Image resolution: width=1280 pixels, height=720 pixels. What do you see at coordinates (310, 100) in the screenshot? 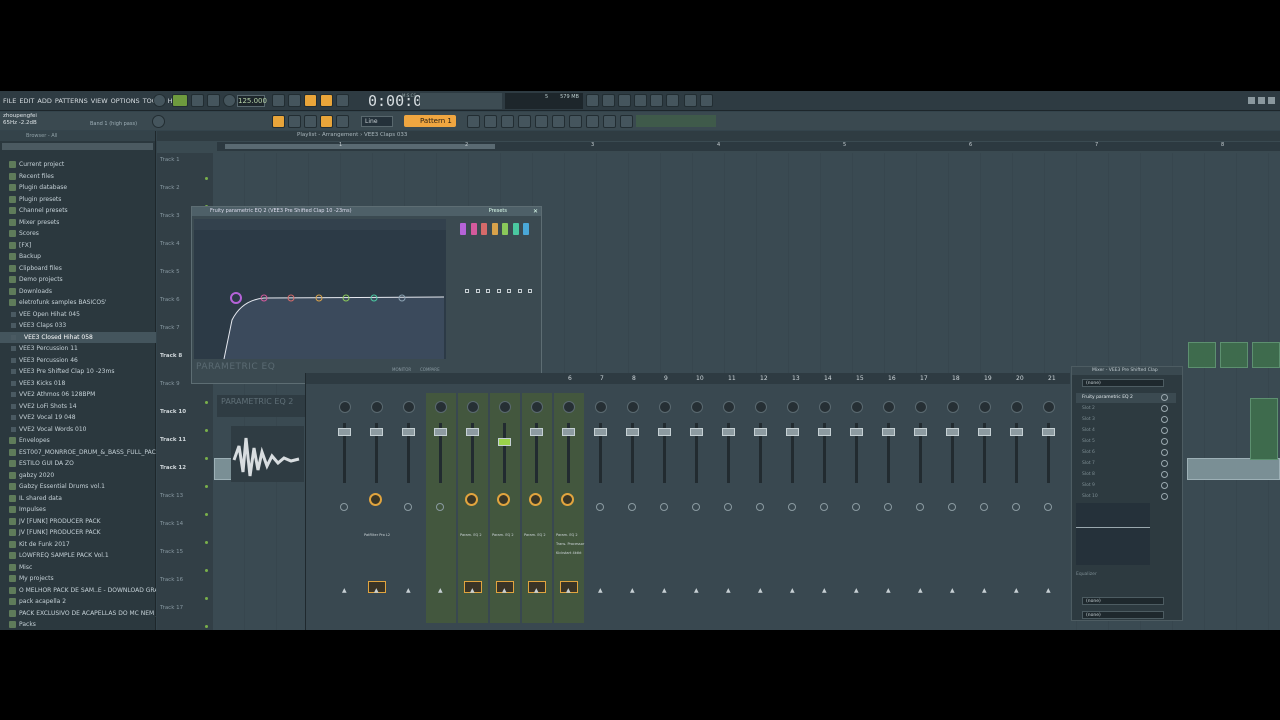
I see `countdown-icon` at bounding box center [310, 100].